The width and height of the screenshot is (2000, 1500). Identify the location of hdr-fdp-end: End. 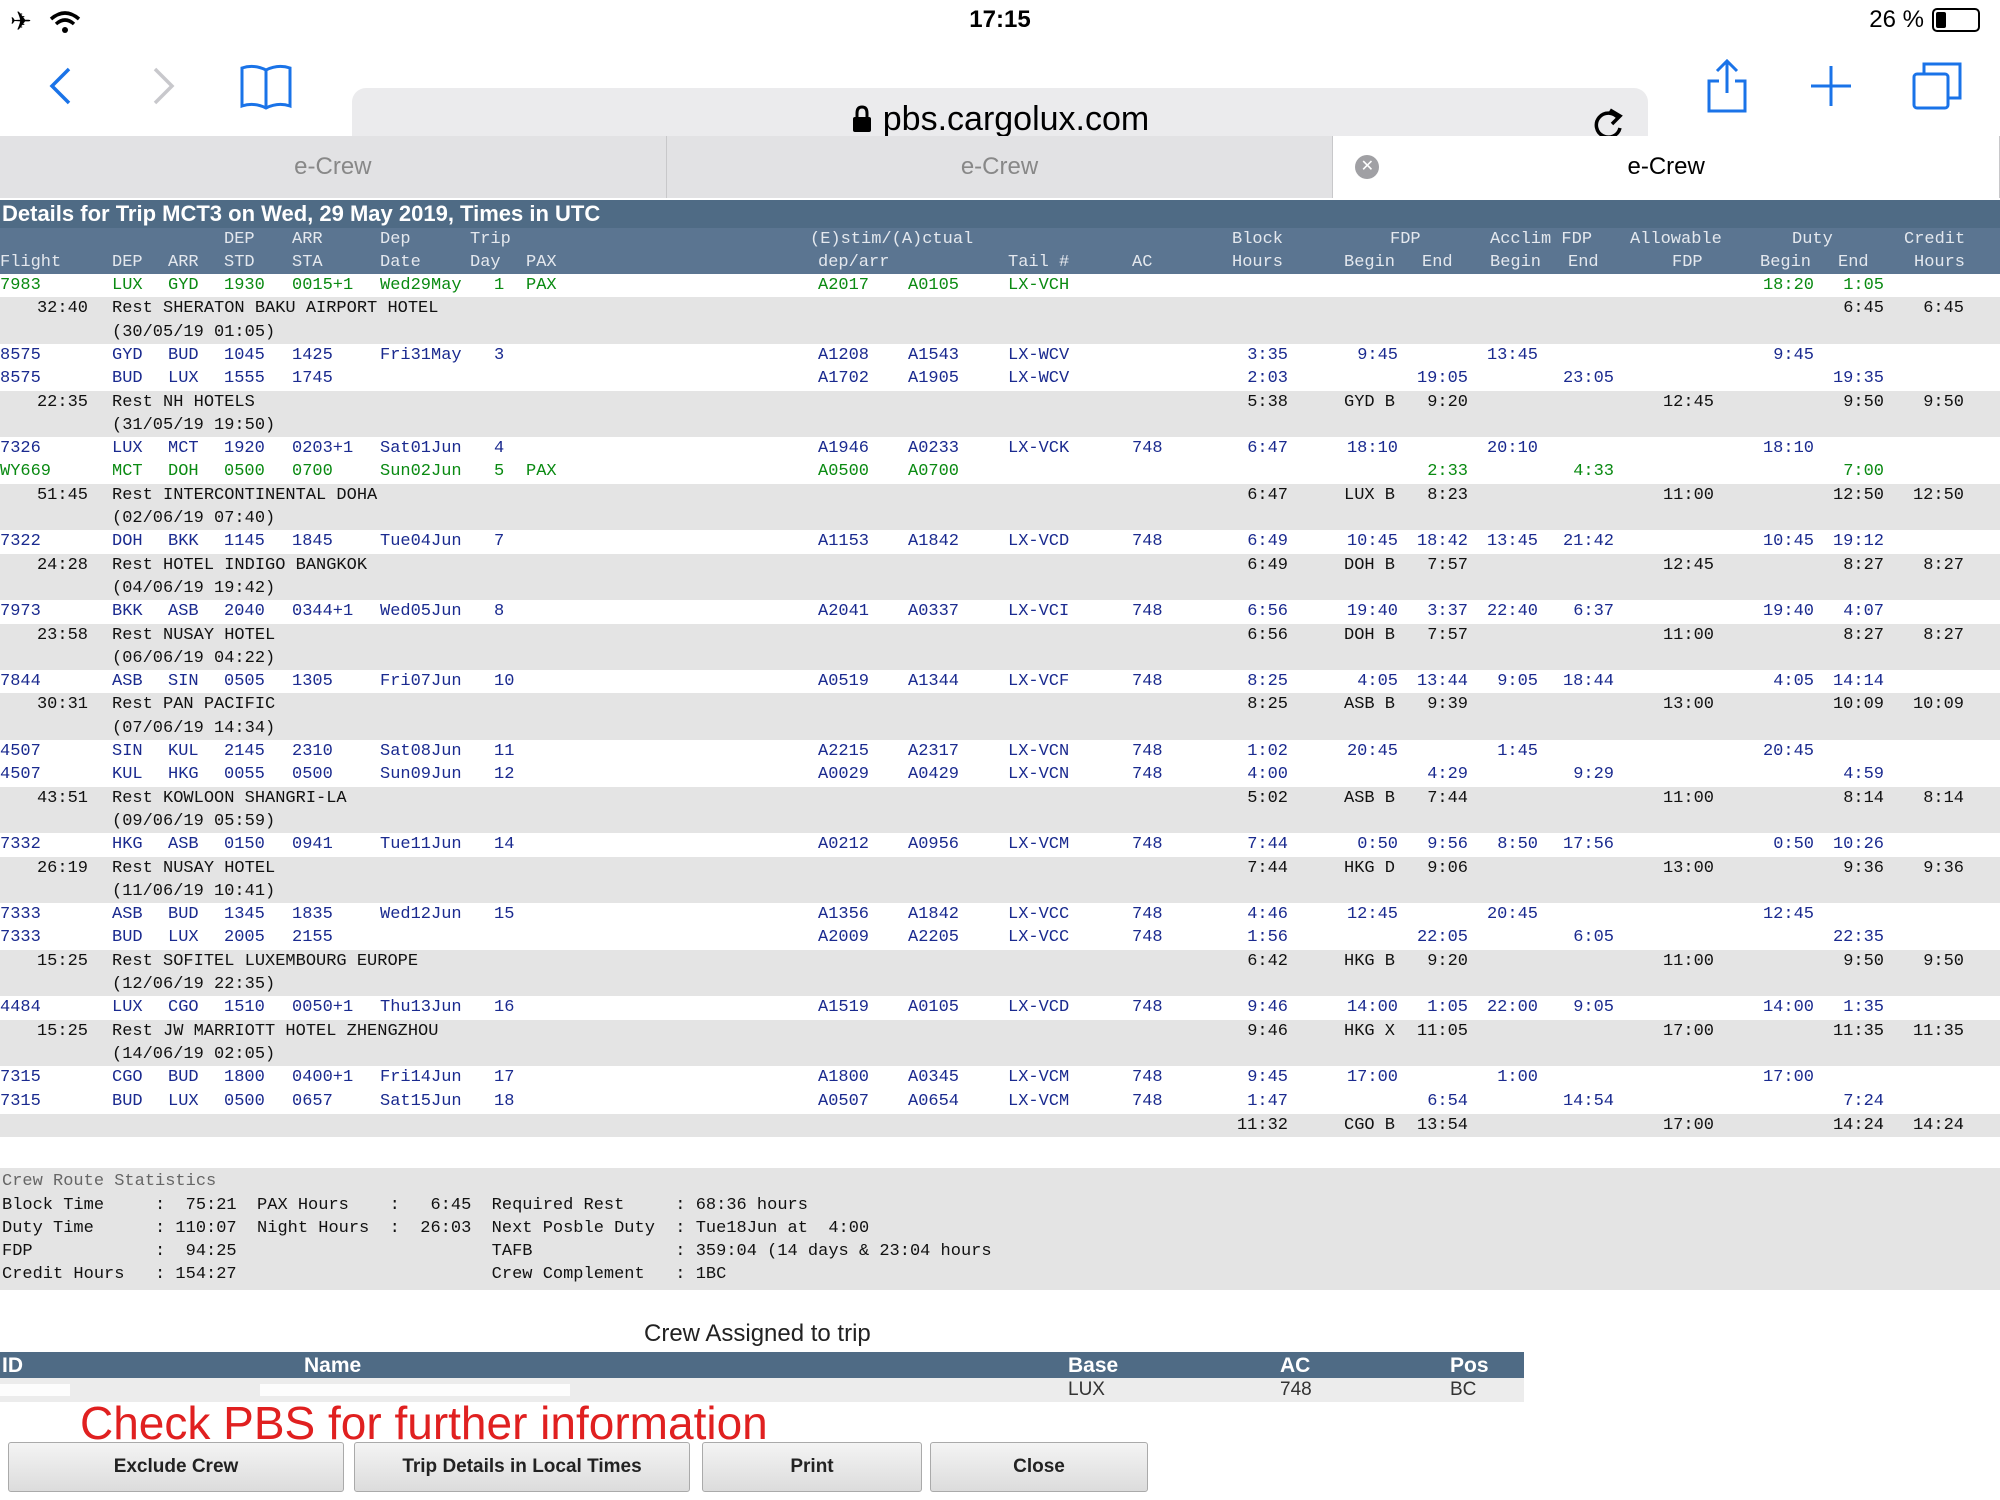
(1437, 262).